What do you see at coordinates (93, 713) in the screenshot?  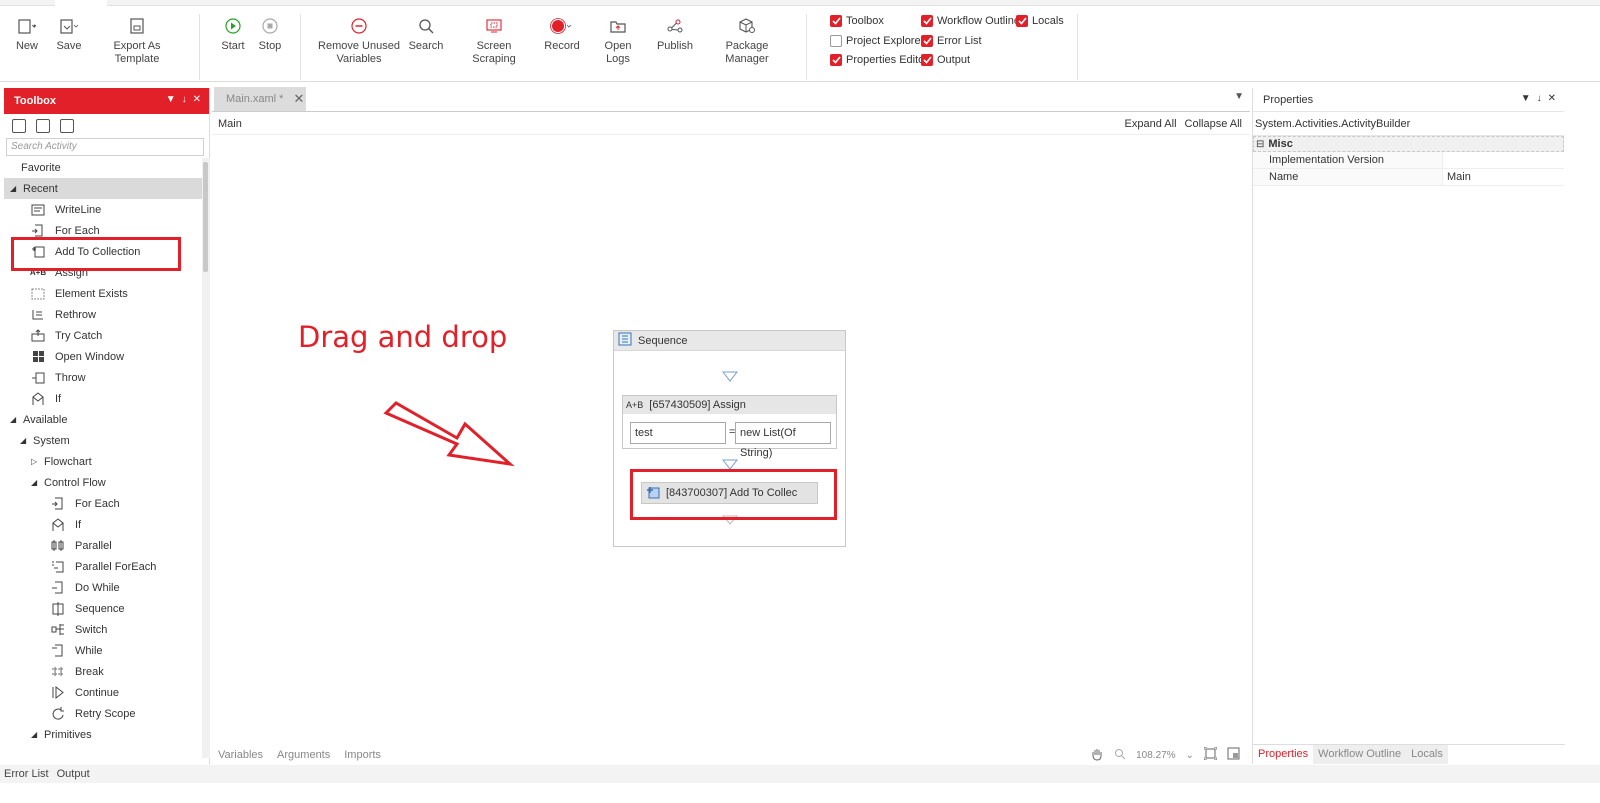 I see `control-flow-item-retry-scope: Retry Scope` at bounding box center [93, 713].